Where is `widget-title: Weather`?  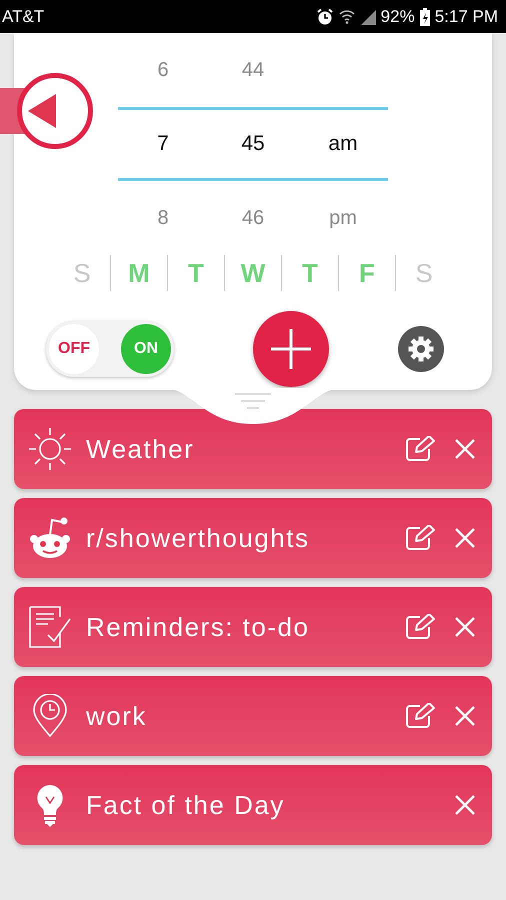 widget-title: Weather is located at coordinates (141, 449).